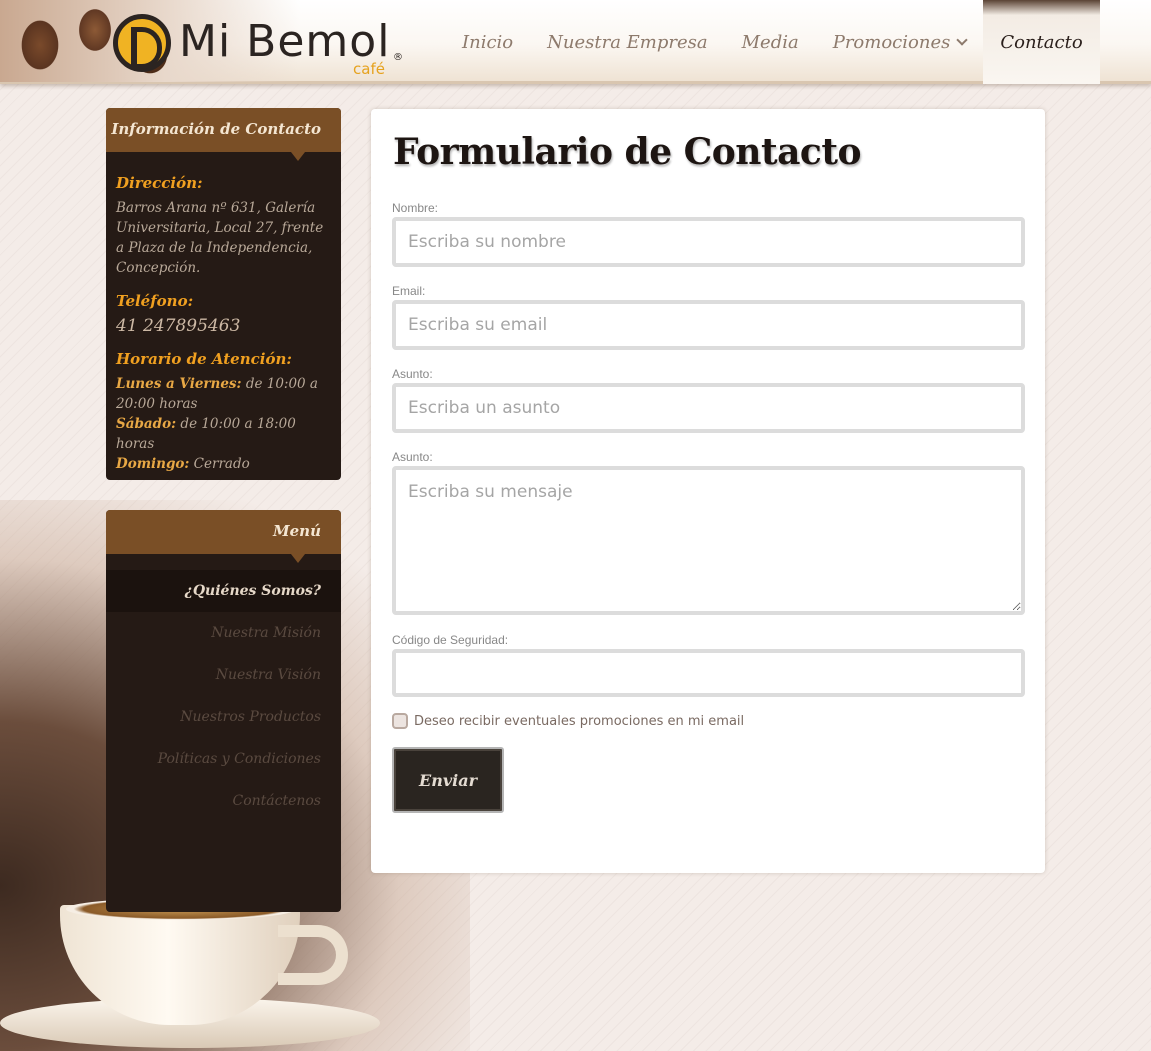 Image resolution: width=1151 pixels, height=1051 pixels. What do you see at coordinates (448, 780) in the screenshot?
I see `submit-button: Enviar` at bounding box center [448, 780].